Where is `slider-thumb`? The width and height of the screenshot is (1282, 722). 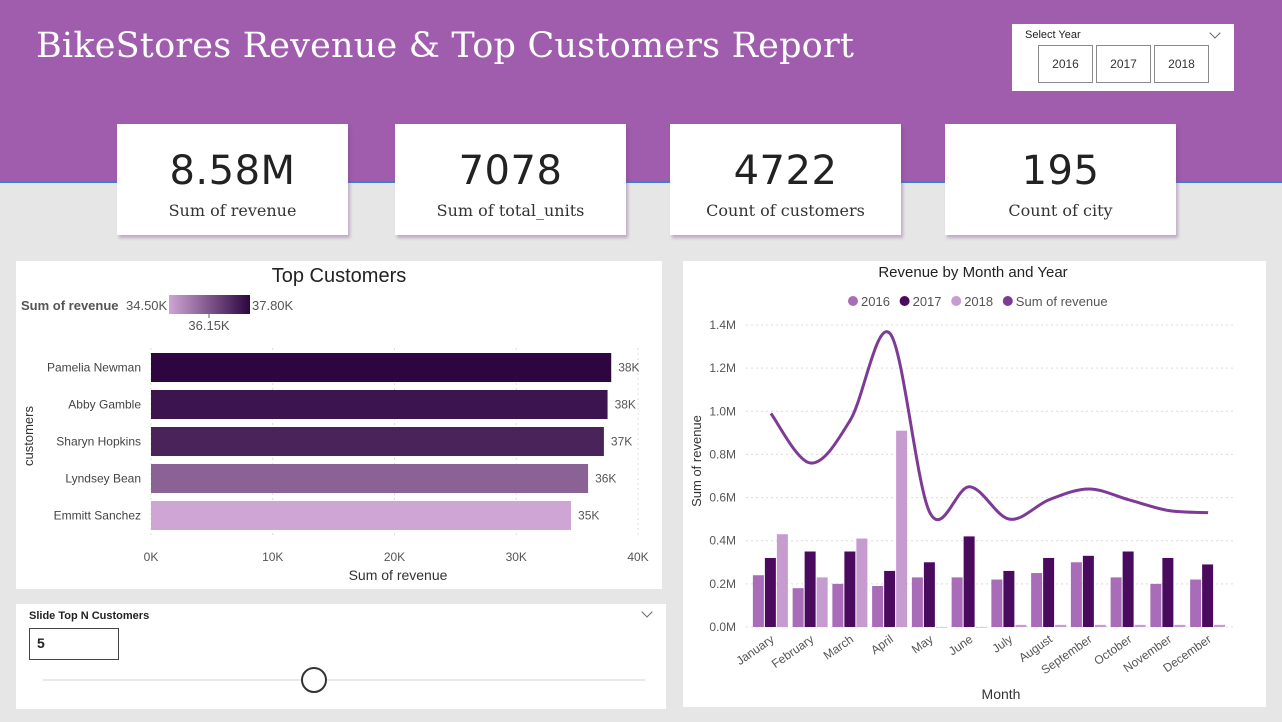
slider-thumb is located at coordinates (313, 680).